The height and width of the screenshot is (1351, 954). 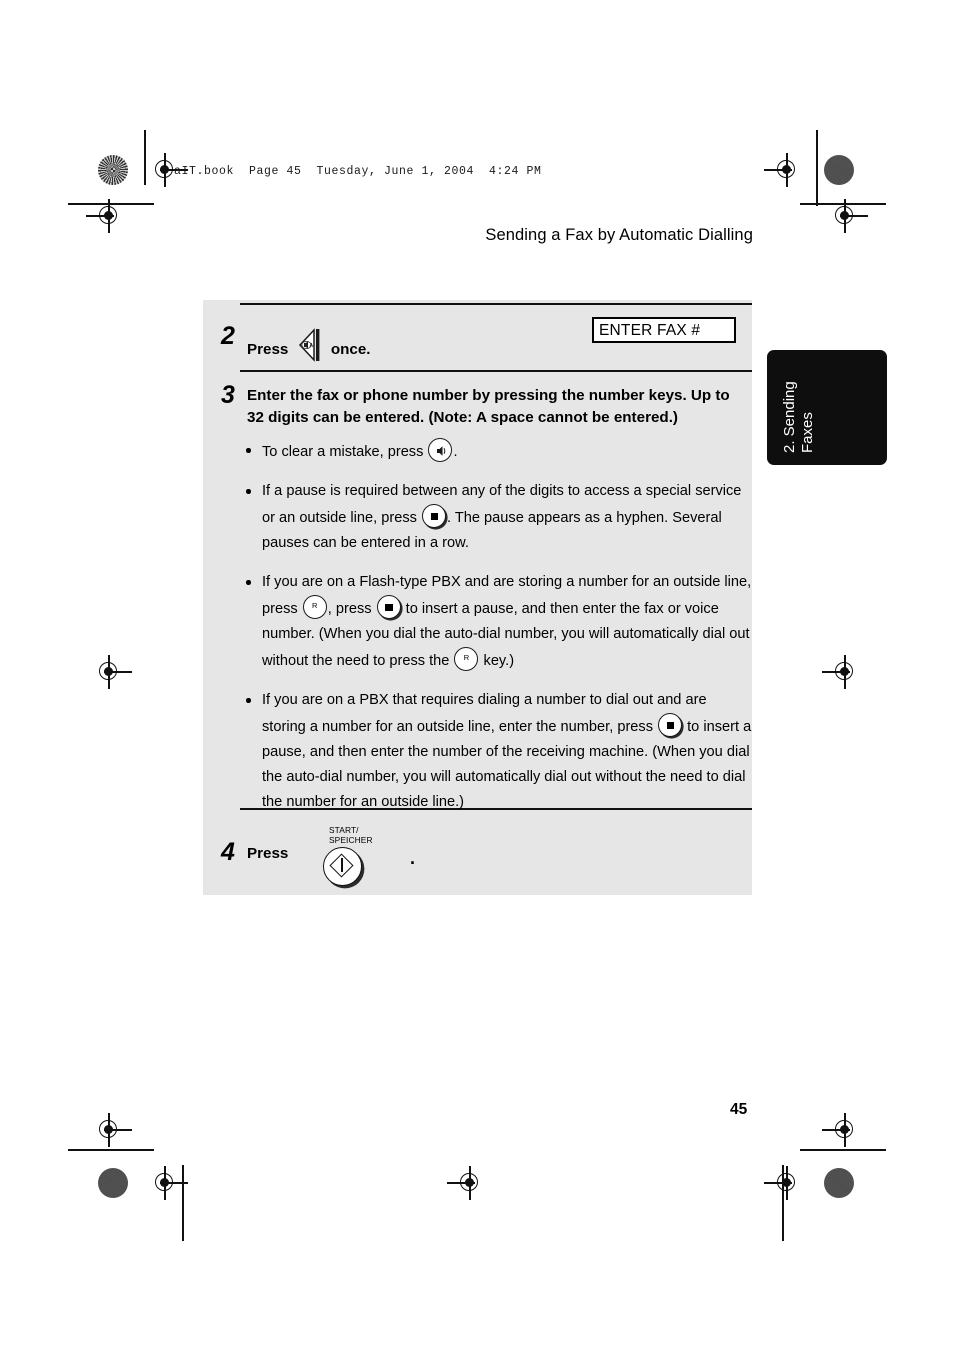 What do you see at coordinates (228, 852) in the screenshot?
I see `step-4-number: 4` at bounding box center [228, 852].